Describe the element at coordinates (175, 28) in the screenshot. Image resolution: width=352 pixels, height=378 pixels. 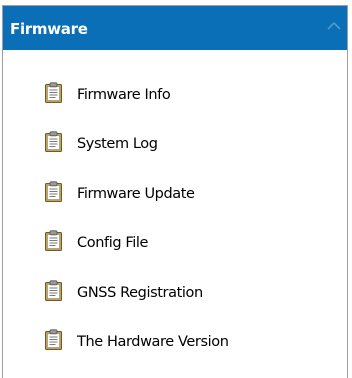
I see `panel-header: Firmware` at that location.